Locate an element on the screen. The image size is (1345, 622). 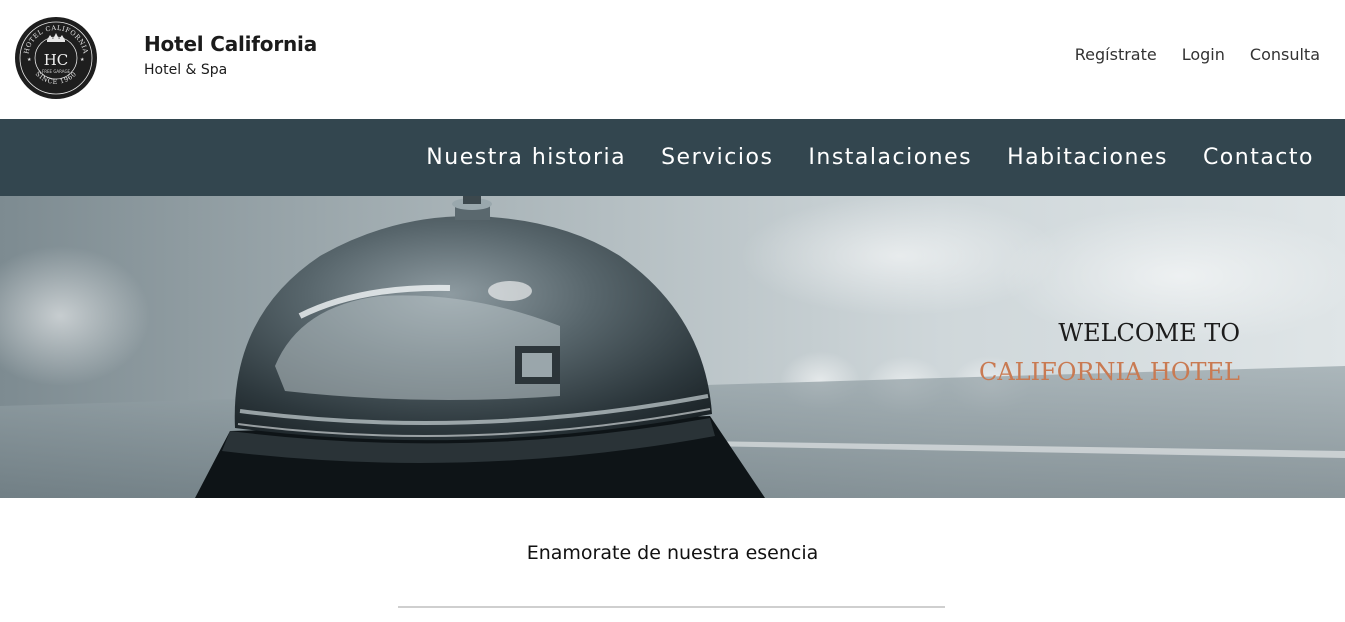
welcome-line-2: CALIFORNIA HOTEL is located at coordinates (1109, 372).